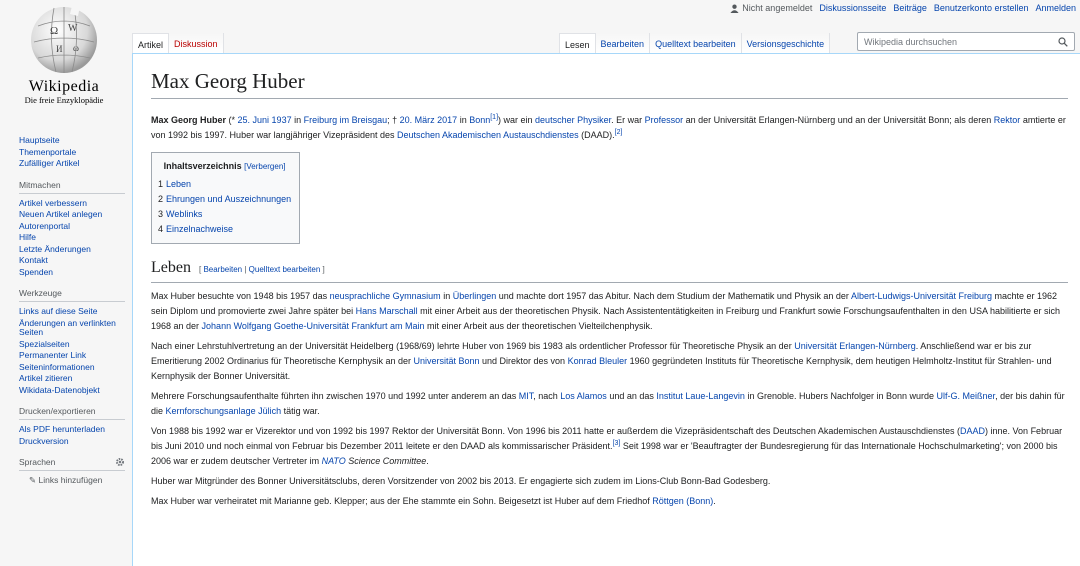  Describe the element at coordinates (921, 296) in the screenshot. I see `link: Albert-Ludwigs-Universität Freiburg` at that location.